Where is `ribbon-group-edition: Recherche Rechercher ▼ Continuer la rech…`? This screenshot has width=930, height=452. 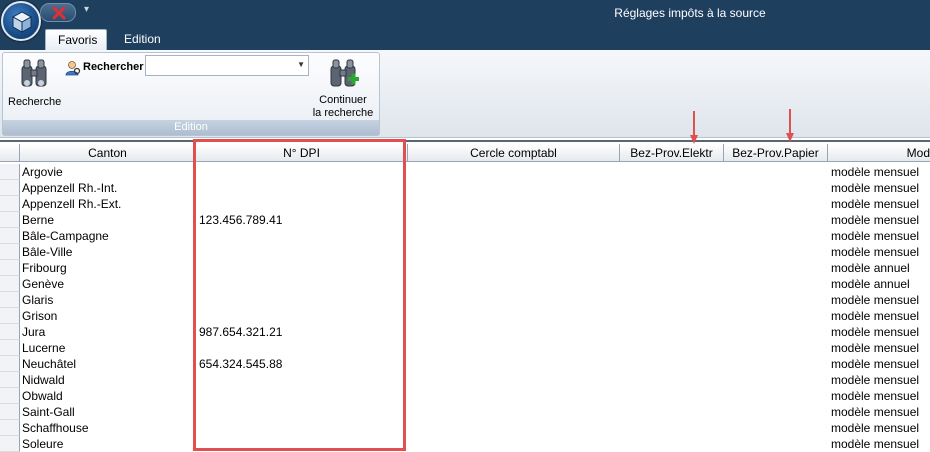 ribbon-group-edition: Recherche Rechercher ▼ Continuer la rech… is located at coordinates (191, 94).